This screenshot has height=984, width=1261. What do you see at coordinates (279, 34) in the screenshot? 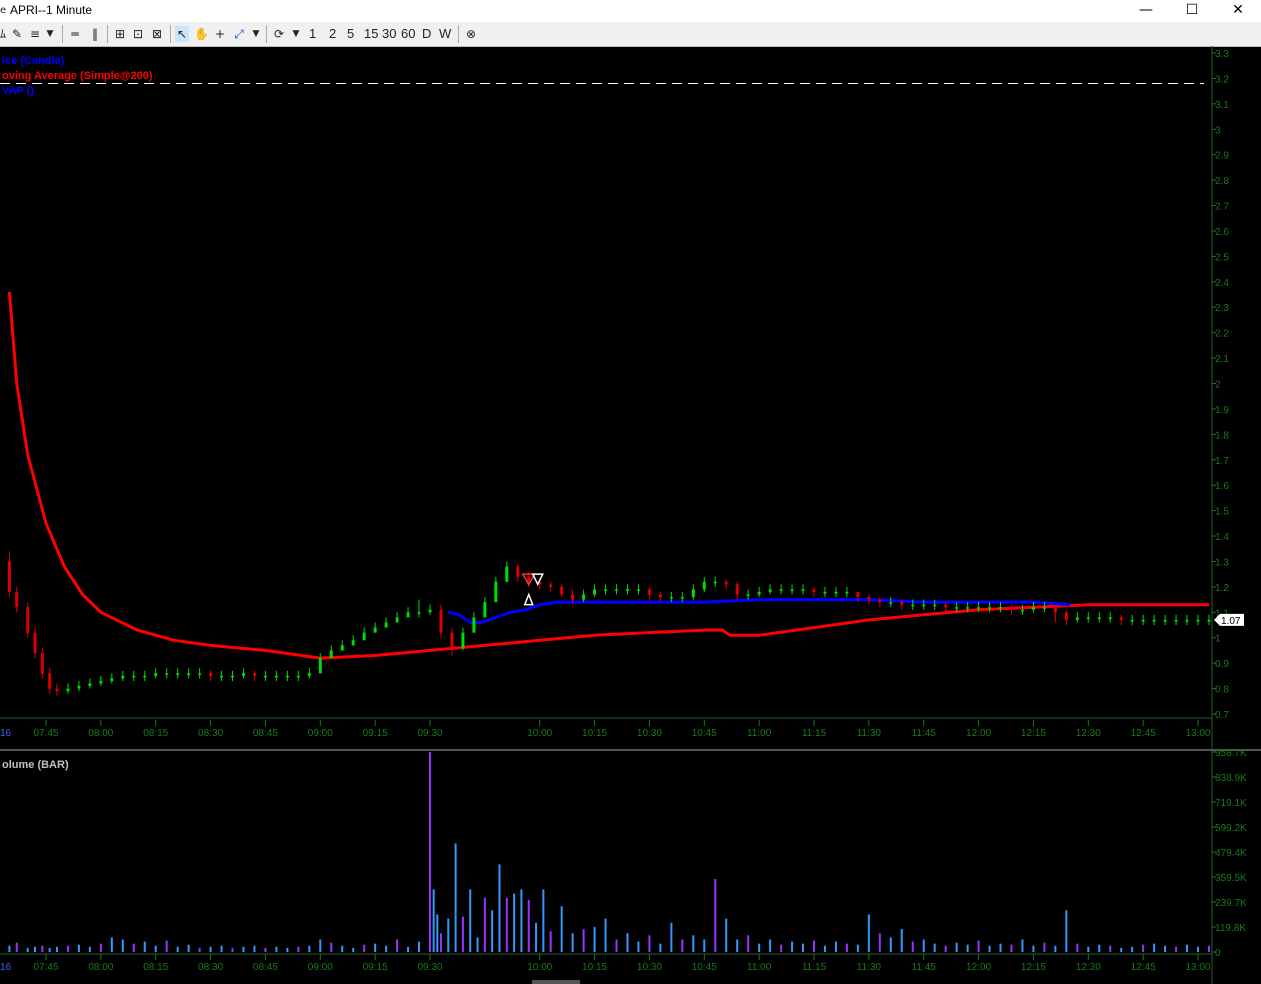
I see `refresh-icon: ⟳` at bounding box center [279, 34].